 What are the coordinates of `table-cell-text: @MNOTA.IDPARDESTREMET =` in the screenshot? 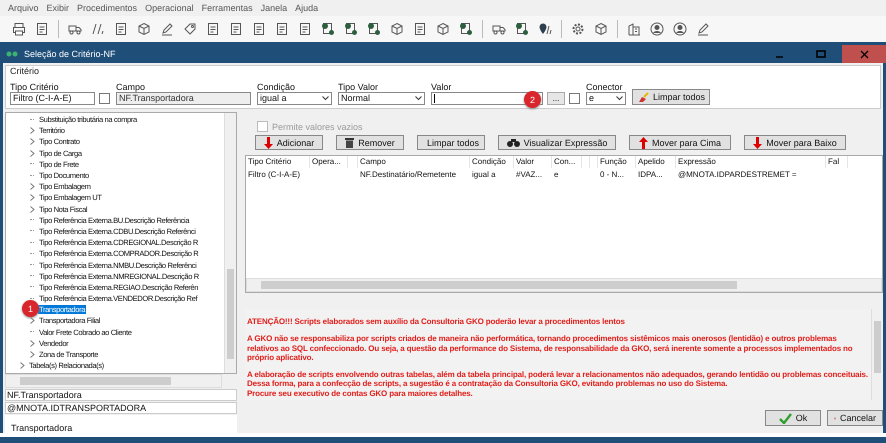 It's located at (737, 174).